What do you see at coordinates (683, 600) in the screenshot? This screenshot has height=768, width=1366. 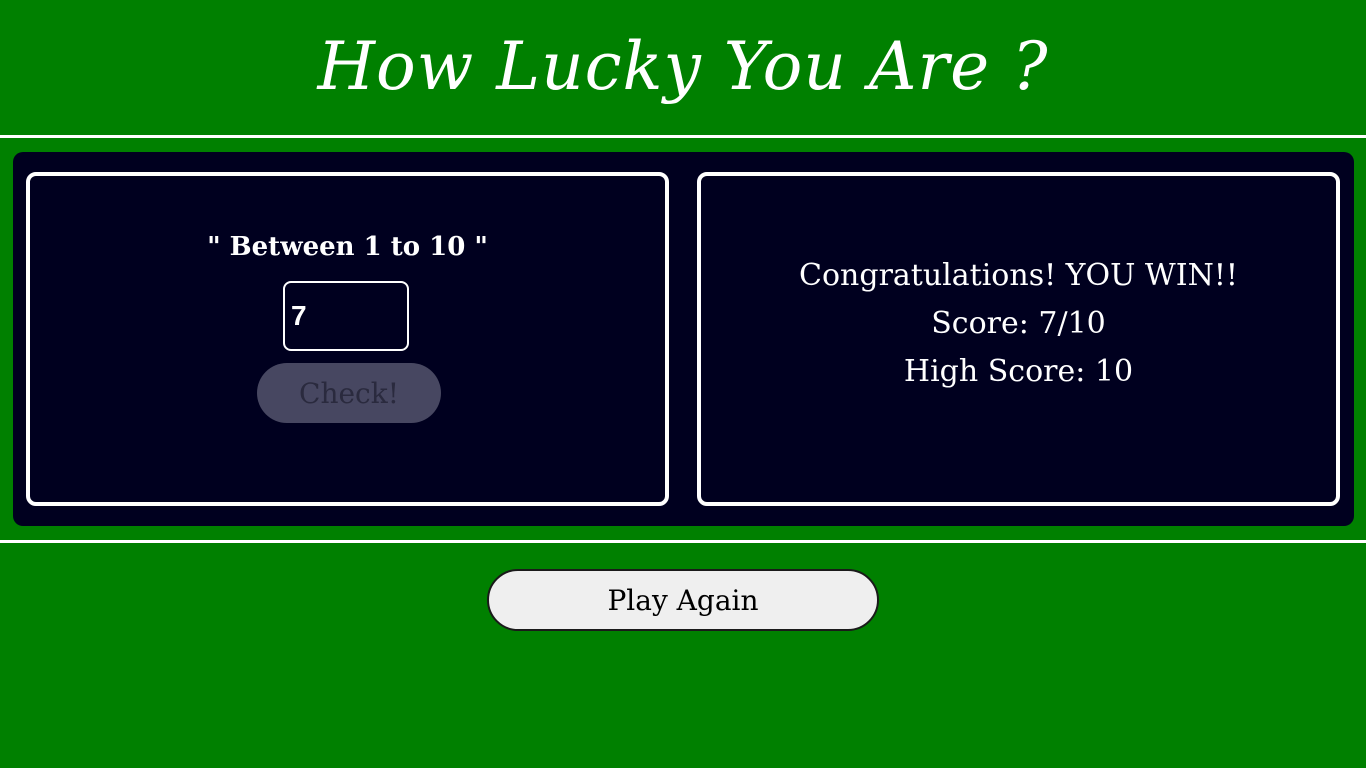 I see `play-again-button: Play Again` at bounding box center [683, 600].